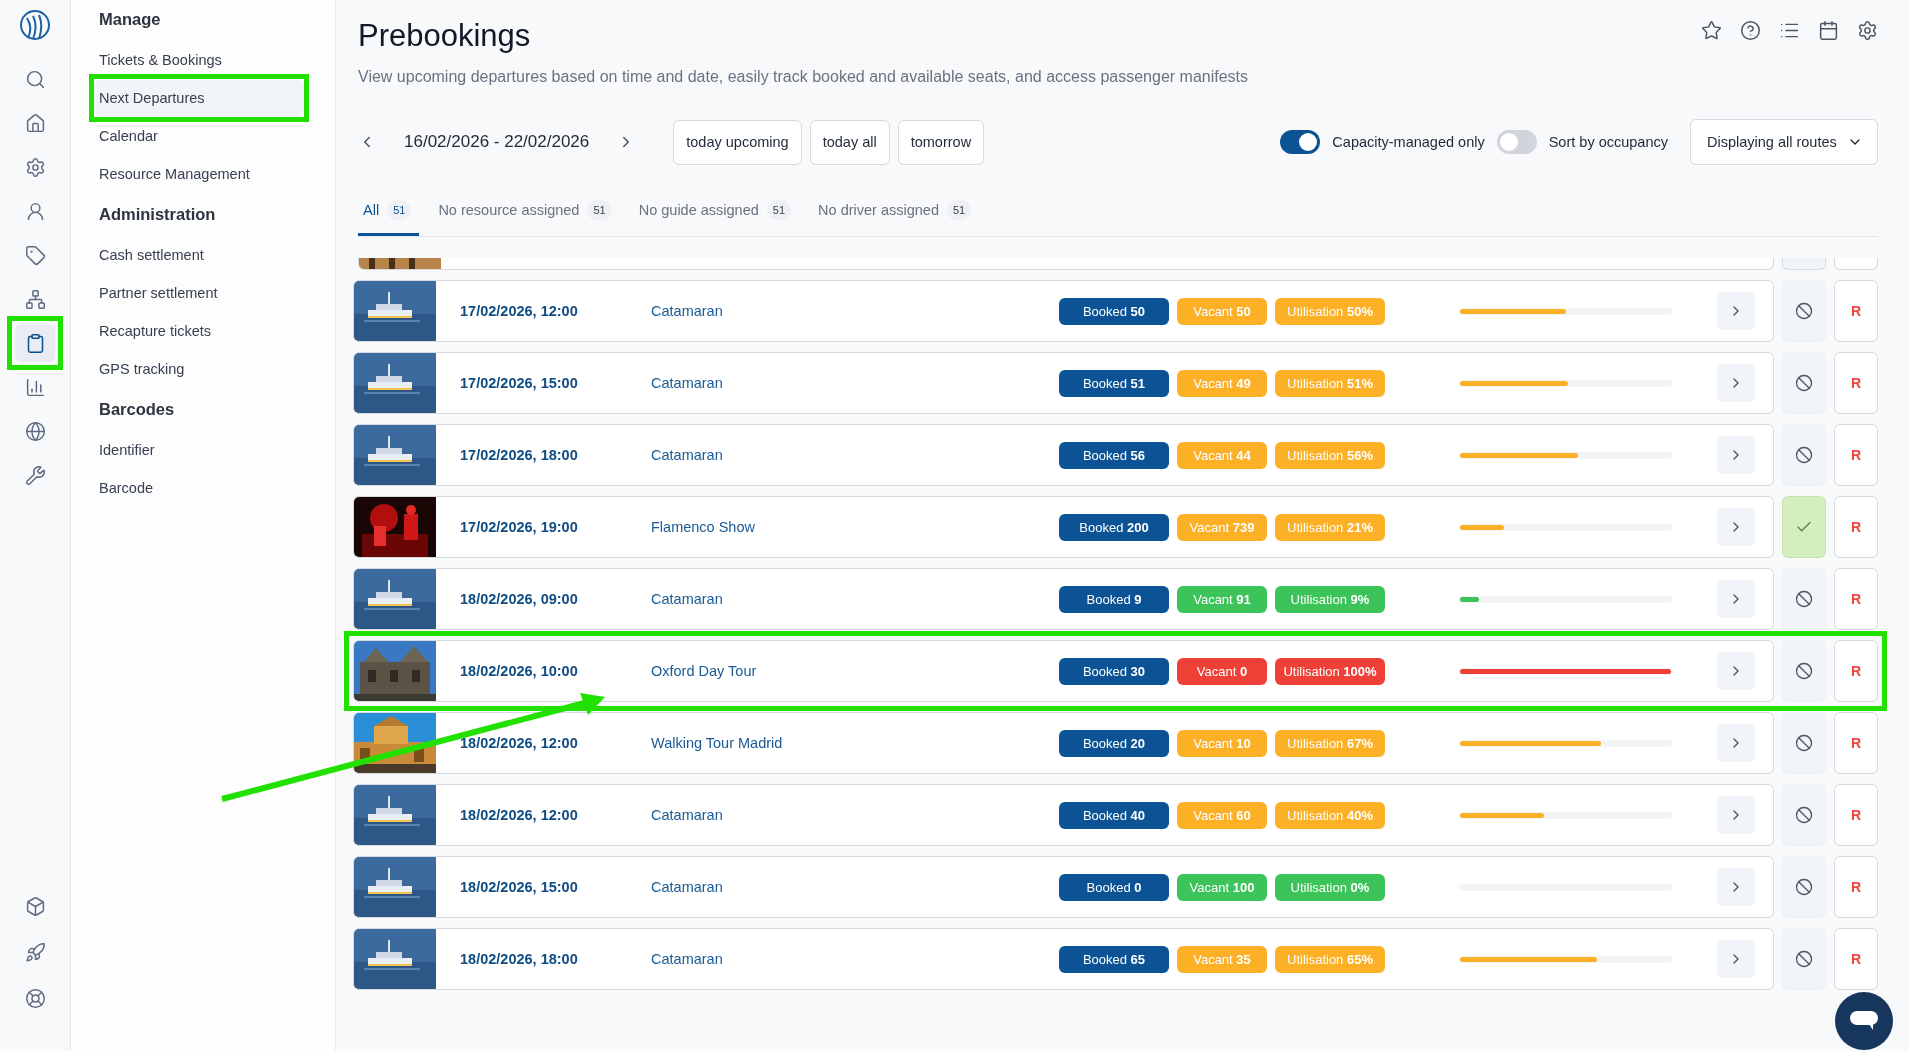  Describe the element at coordinates (1330, 383) in the screenshot. I see `utilisation-badge: Utilisation 51%` at that location.